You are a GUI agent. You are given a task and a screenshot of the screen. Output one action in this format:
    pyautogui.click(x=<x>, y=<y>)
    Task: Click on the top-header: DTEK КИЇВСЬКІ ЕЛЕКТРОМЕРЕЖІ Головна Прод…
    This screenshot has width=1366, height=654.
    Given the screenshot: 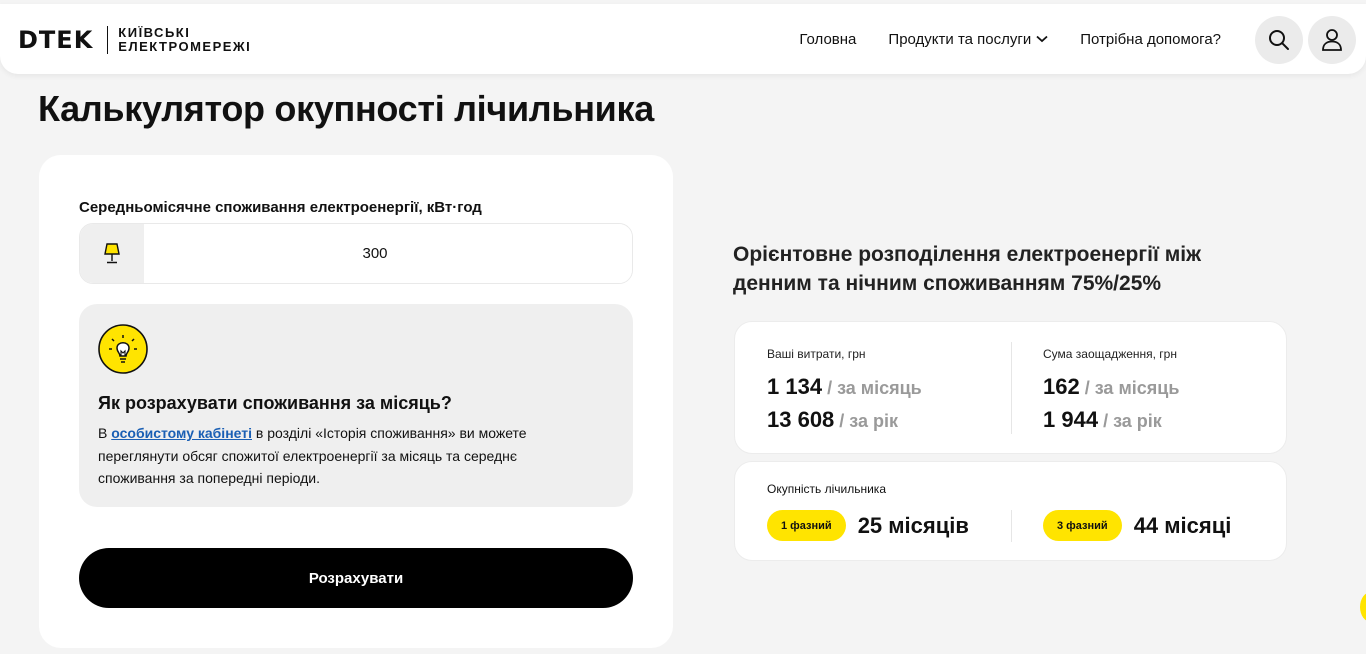 What is the action you would take?
    pyautogui.click(x=683, y=39)
    